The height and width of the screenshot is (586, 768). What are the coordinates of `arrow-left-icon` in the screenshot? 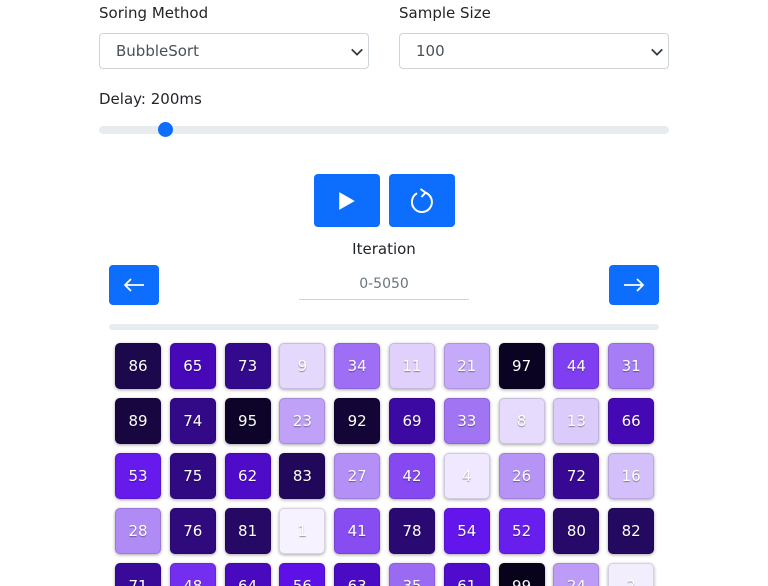 It's located at (133, 285).